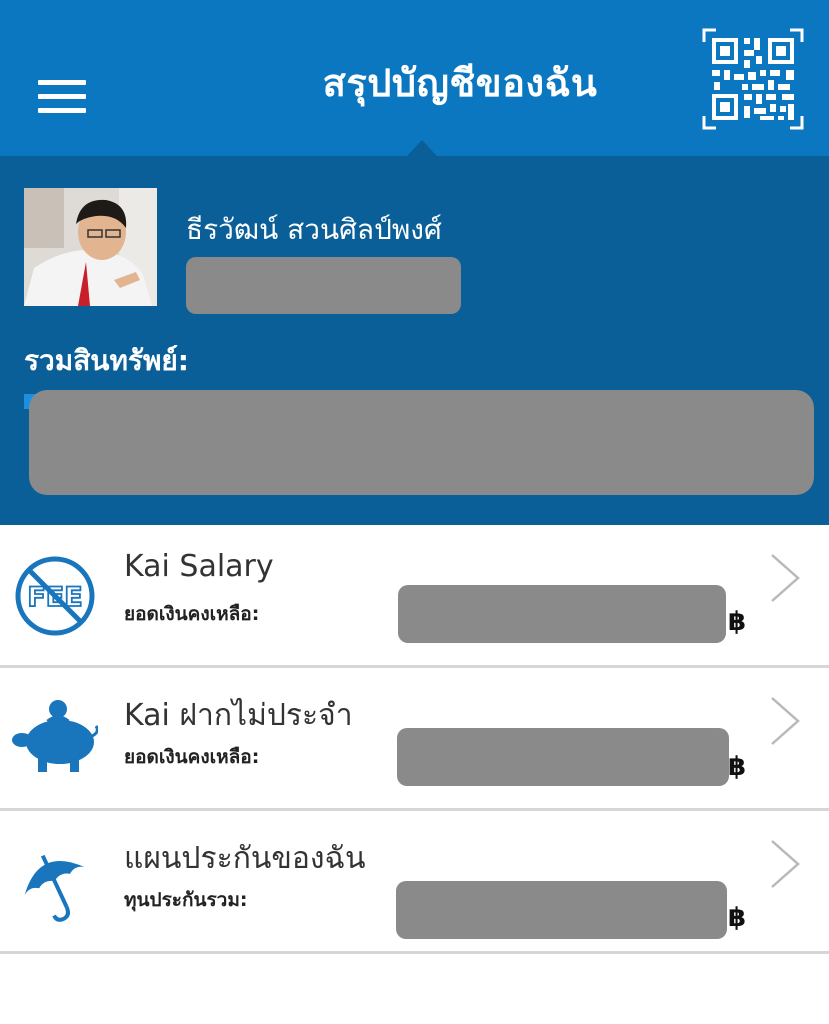  I want to click on piggy-bank-icon, so click(55, 736).